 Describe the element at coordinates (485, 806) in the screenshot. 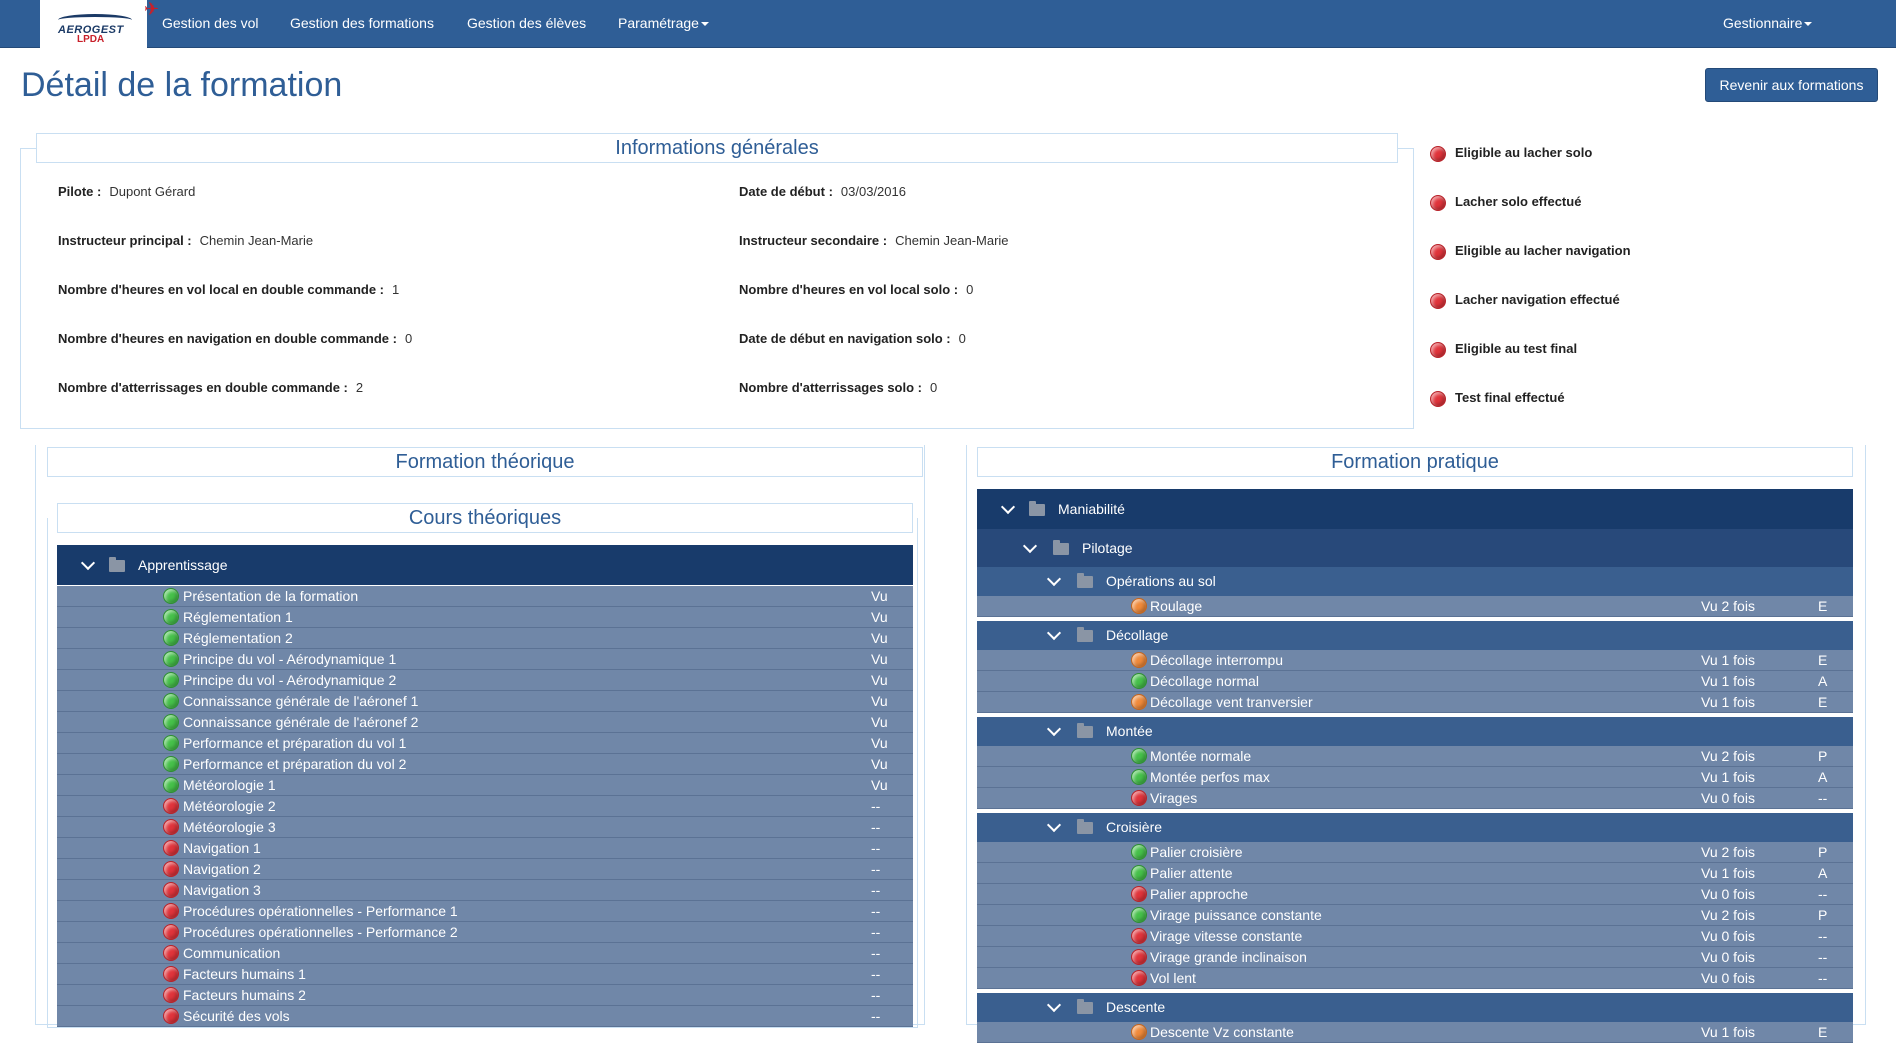

I see `theory-course-row: Météorologie 2 --` at that location.